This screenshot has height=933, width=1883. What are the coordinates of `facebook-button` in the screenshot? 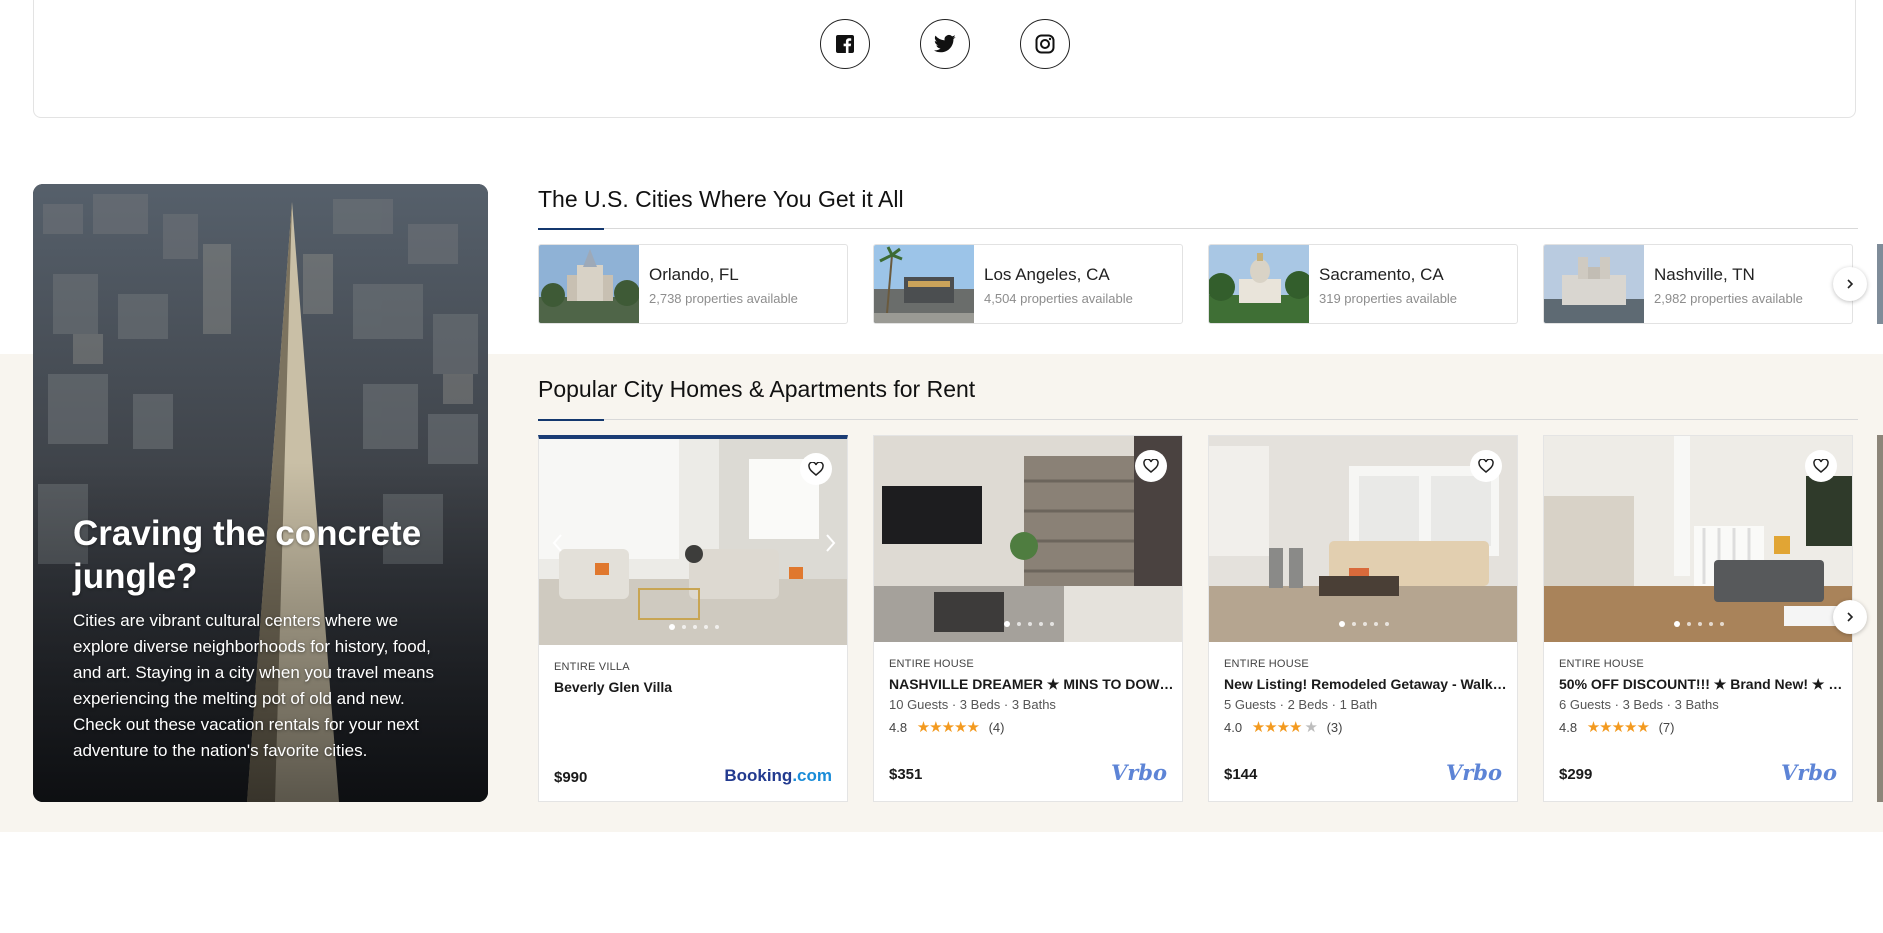 It's located at (845, 44).